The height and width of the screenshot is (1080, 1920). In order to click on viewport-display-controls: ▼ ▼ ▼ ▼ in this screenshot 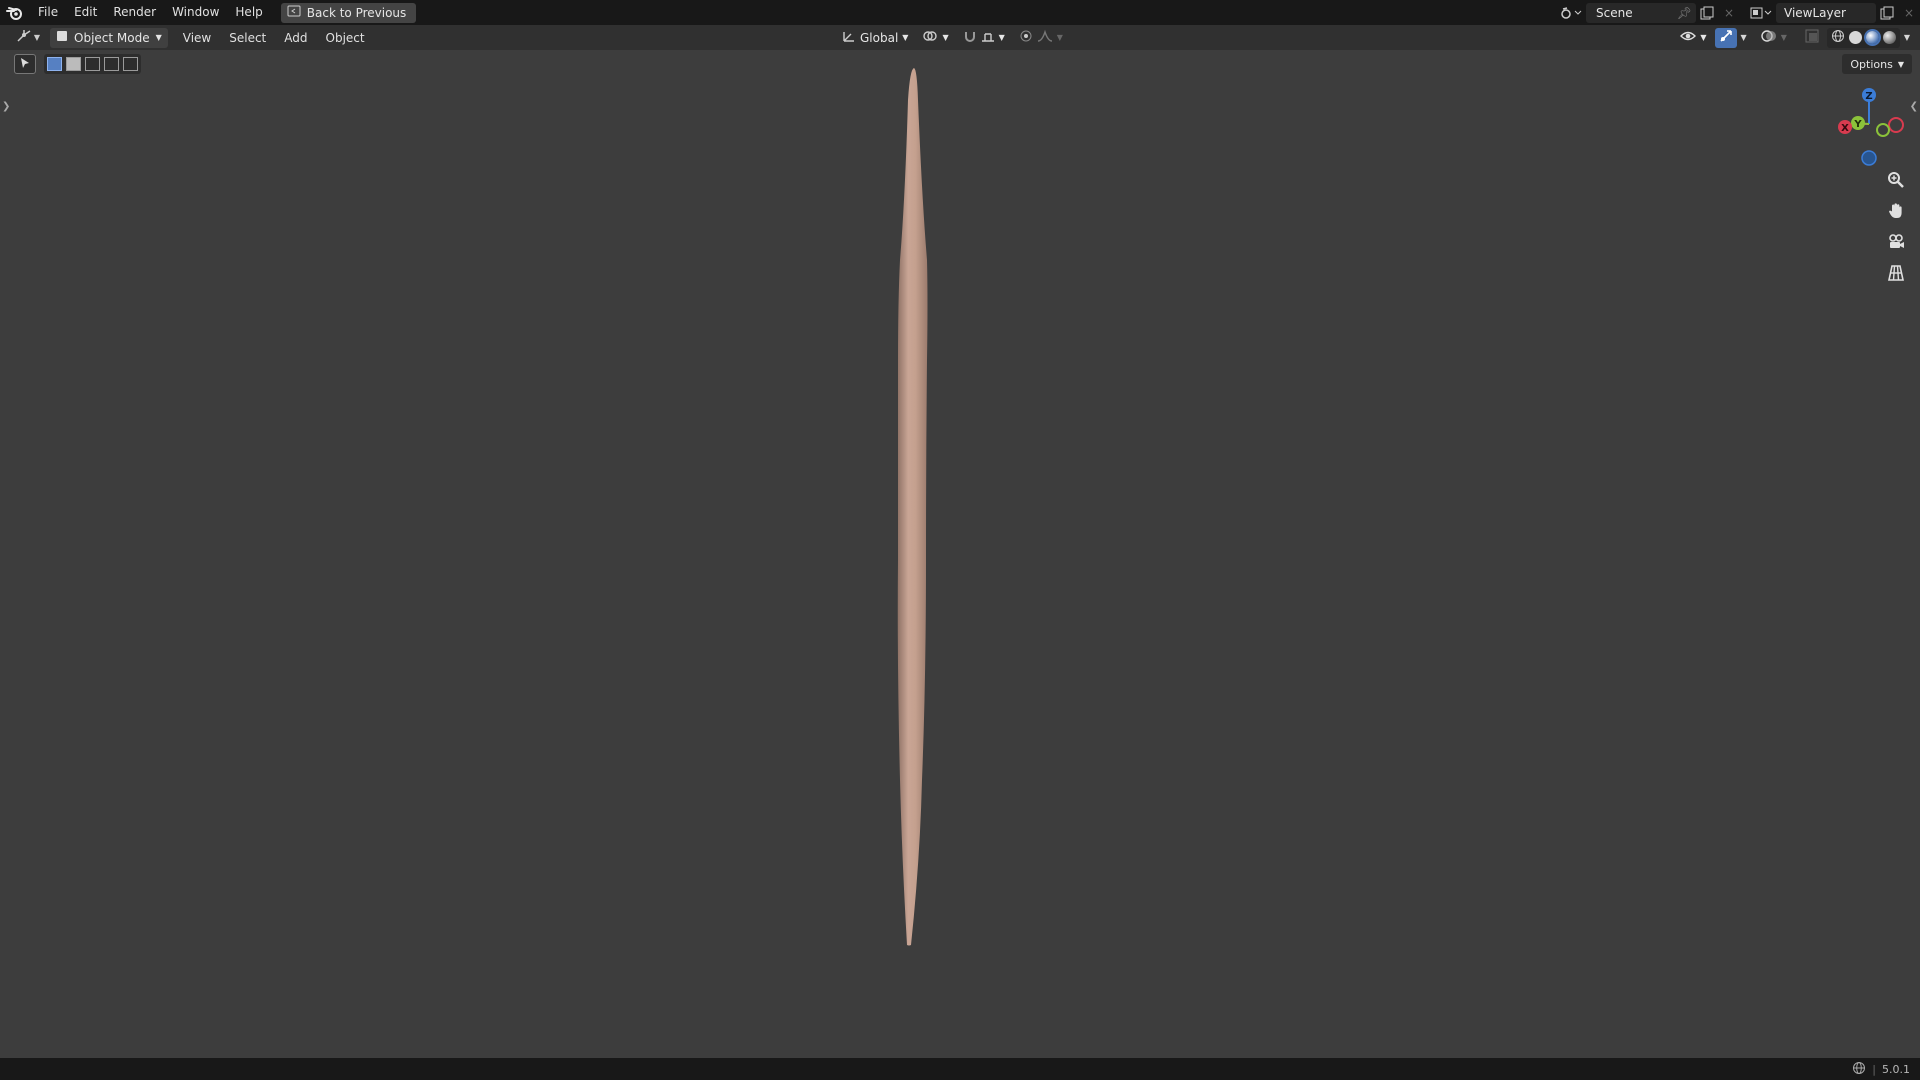, I will do `click(1793, 37)`.